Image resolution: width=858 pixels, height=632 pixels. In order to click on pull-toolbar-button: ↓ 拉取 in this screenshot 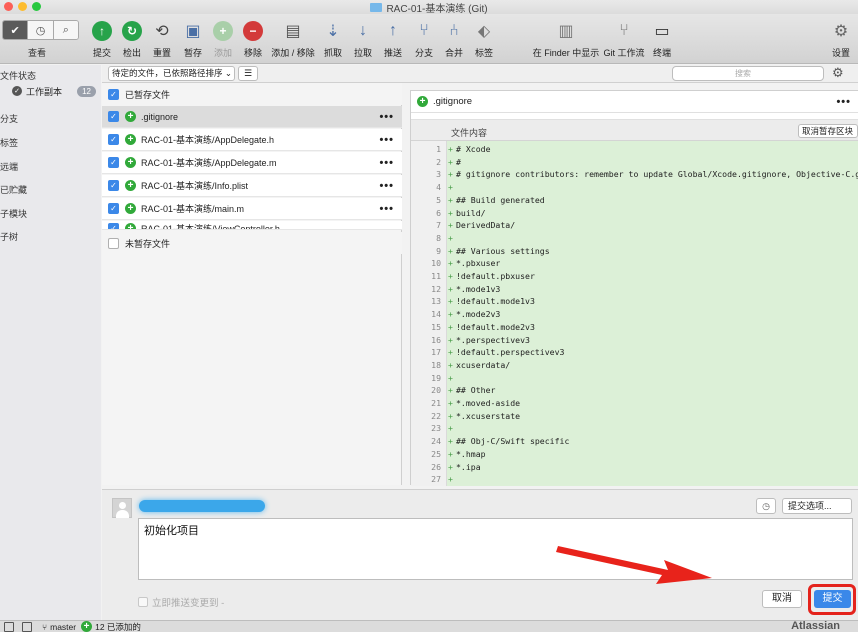, I will do `click(363, 40)`.